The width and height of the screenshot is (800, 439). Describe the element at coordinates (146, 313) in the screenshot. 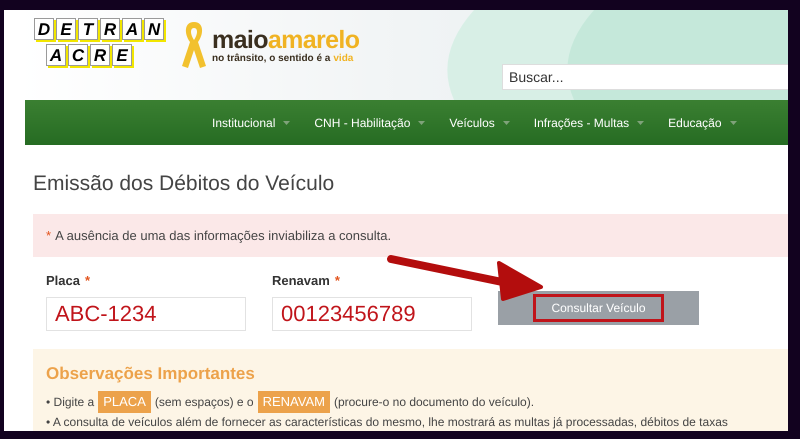

I see `text-field: ABC-1234` at that location.